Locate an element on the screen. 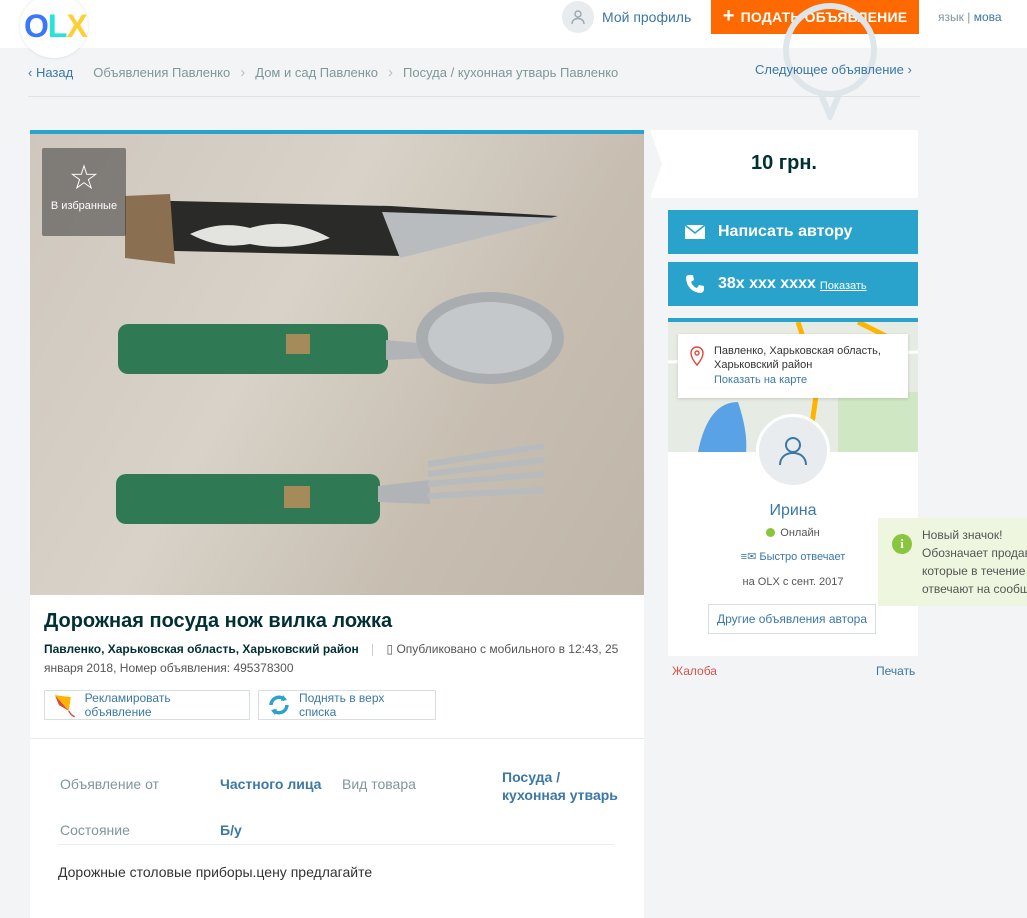 This screenshot has width=1027, height=918. write-author-button: Написать автору is located at coordinates (793, 232).